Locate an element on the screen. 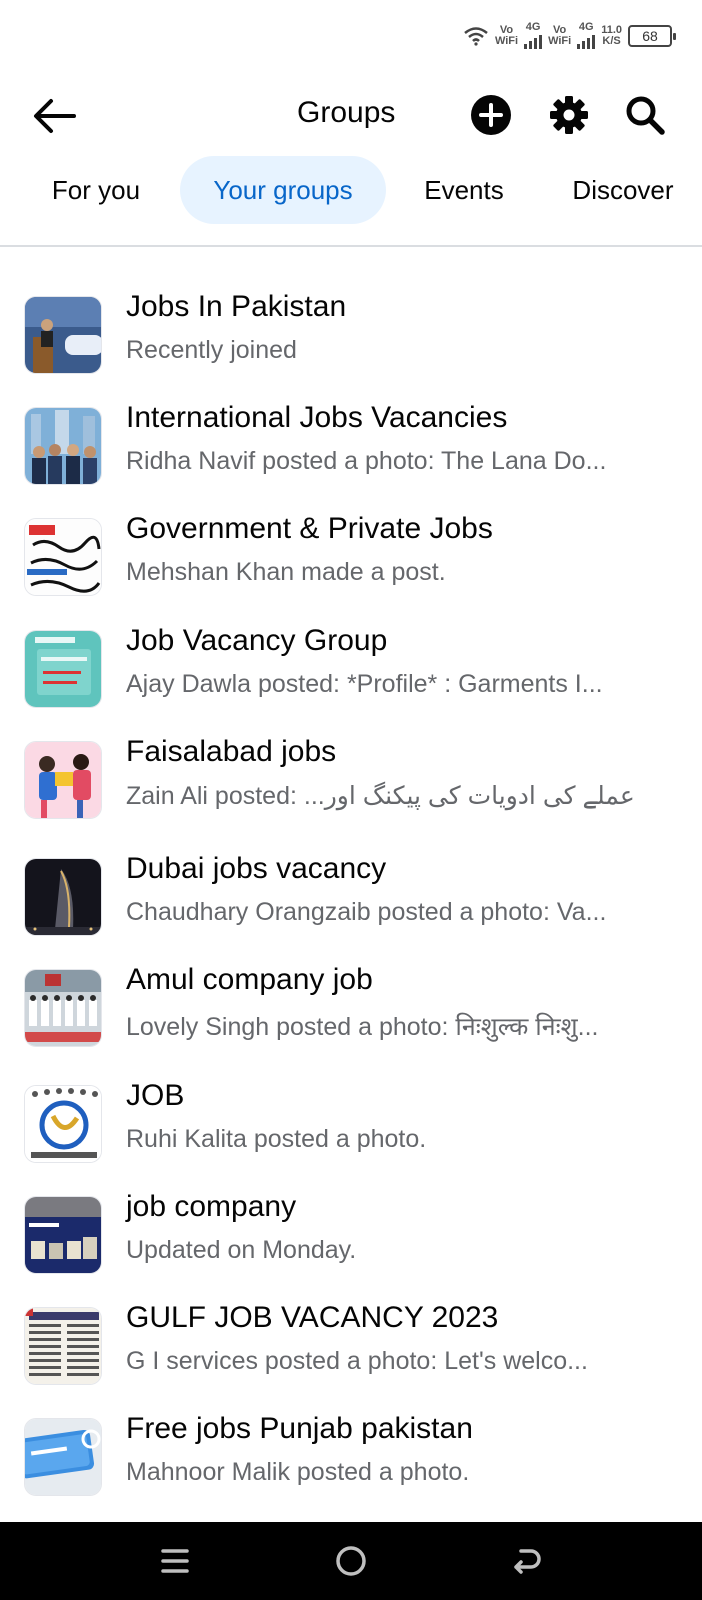 Image resolution: width=702 pixels, height=1600 pixels. group-name: Government & Private Jobs is located at coordinates (309, 528).